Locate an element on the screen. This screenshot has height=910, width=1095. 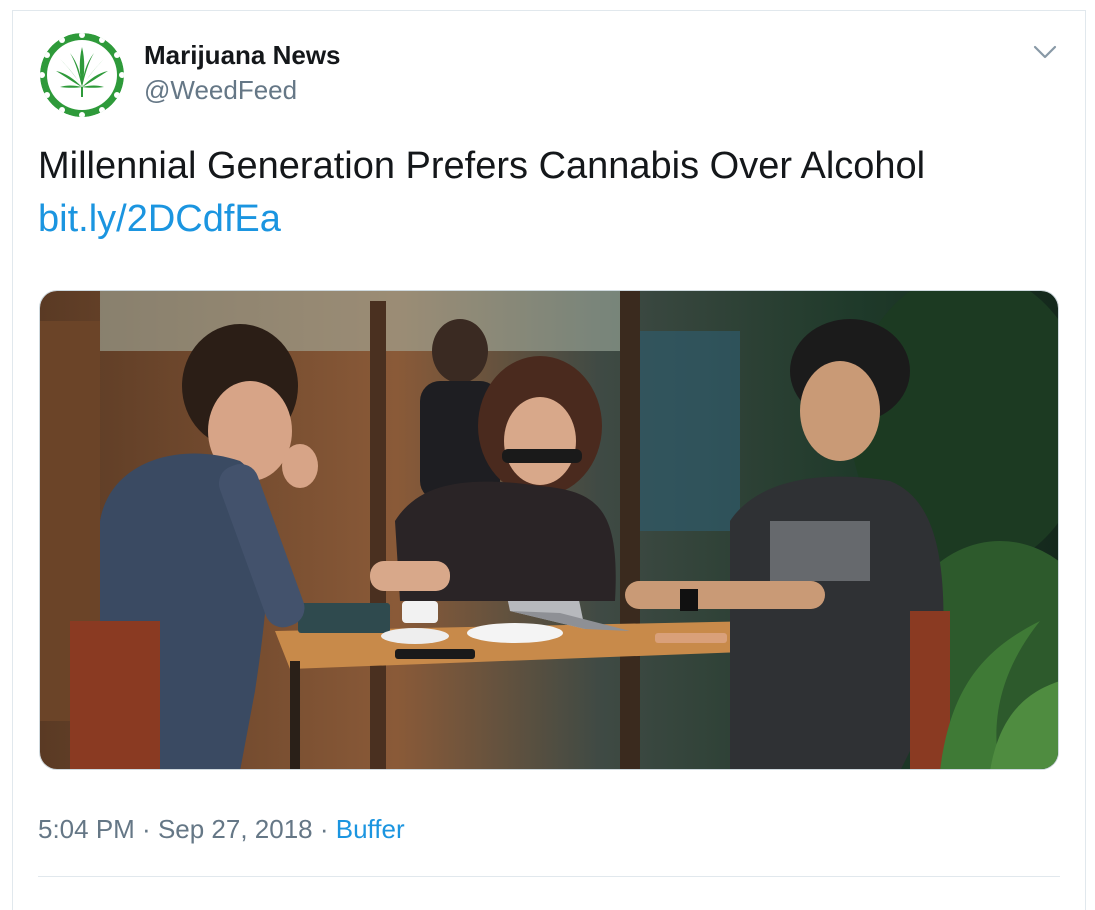
cannabis-leaf-icon is located at coordinates (82, 75).